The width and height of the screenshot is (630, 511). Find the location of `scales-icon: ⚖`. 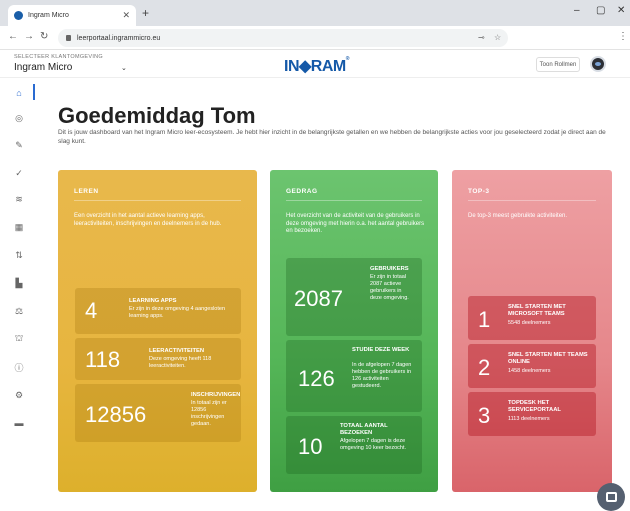

scales-icon: ⚖ is located at coordinates (19, 311).